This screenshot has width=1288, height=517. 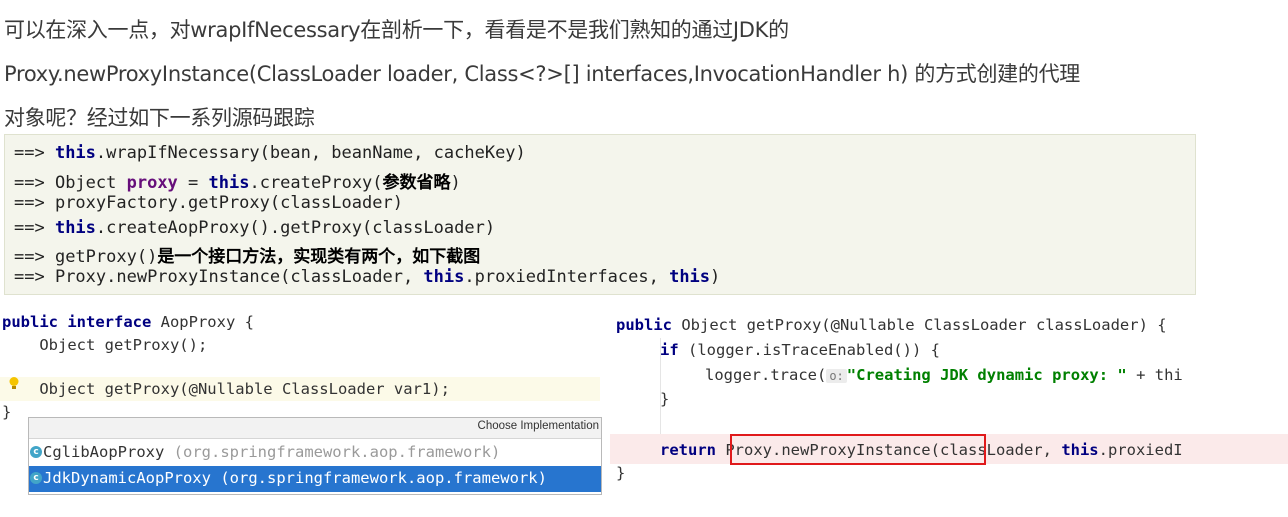 I want to click on if-trace-line: if (logger.isTraceEnabled()) {, so click(x=800, y=350).